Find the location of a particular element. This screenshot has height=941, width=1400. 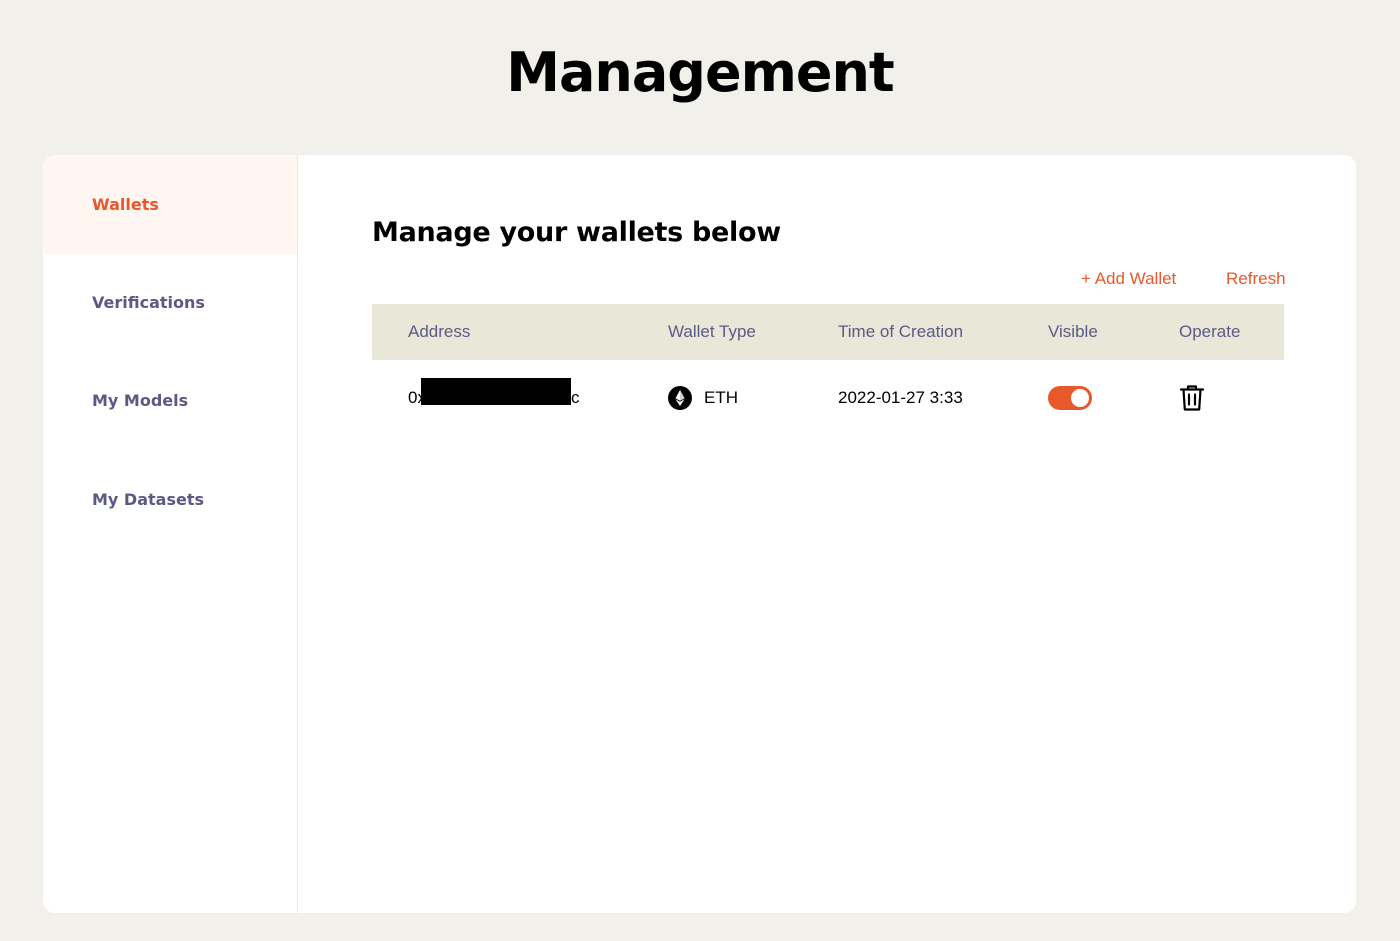

wallet-address: 0x c is located at coordinates (494, 393).